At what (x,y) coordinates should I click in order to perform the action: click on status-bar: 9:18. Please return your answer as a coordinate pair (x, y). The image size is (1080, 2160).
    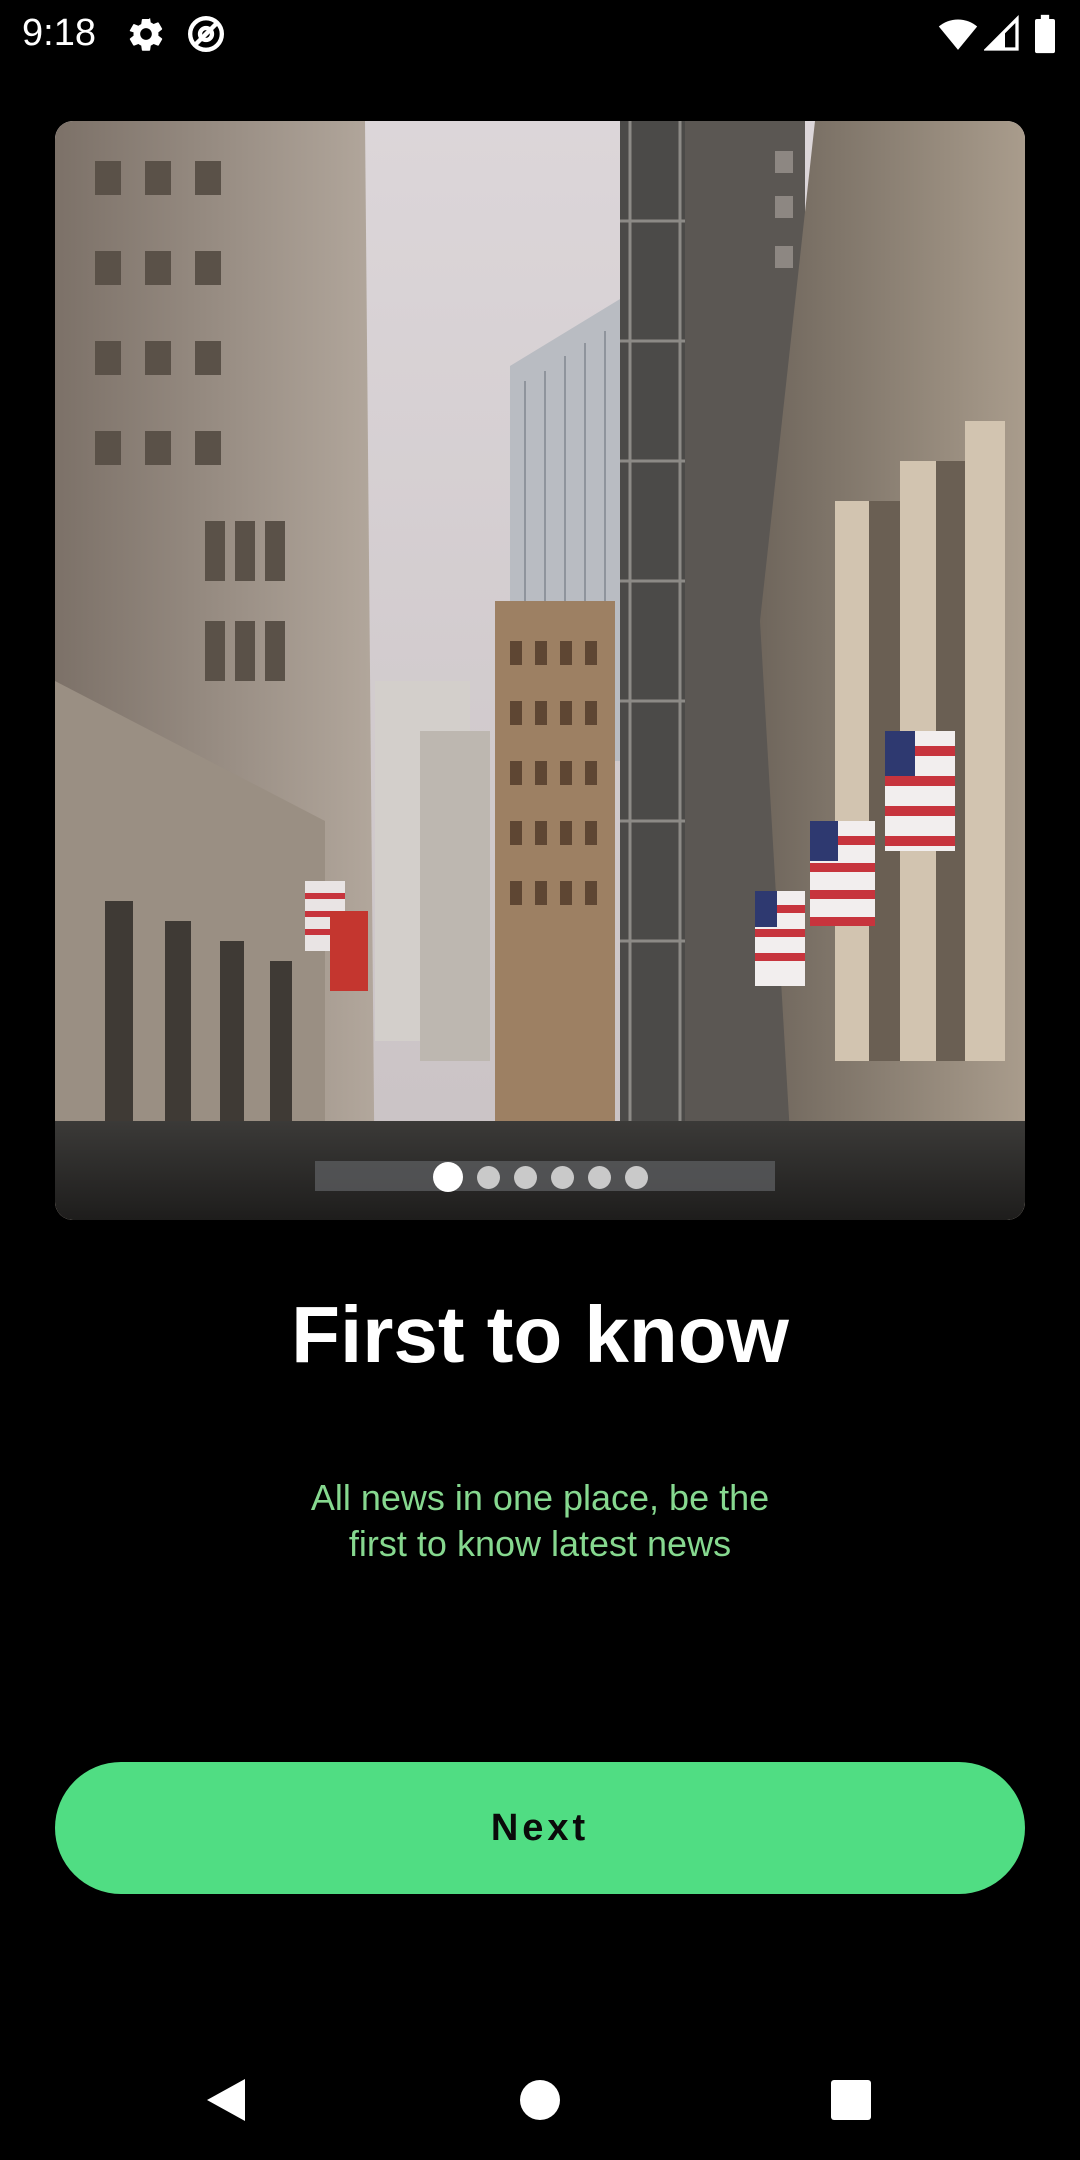
    Looking at the image, I should click on (540, 33).